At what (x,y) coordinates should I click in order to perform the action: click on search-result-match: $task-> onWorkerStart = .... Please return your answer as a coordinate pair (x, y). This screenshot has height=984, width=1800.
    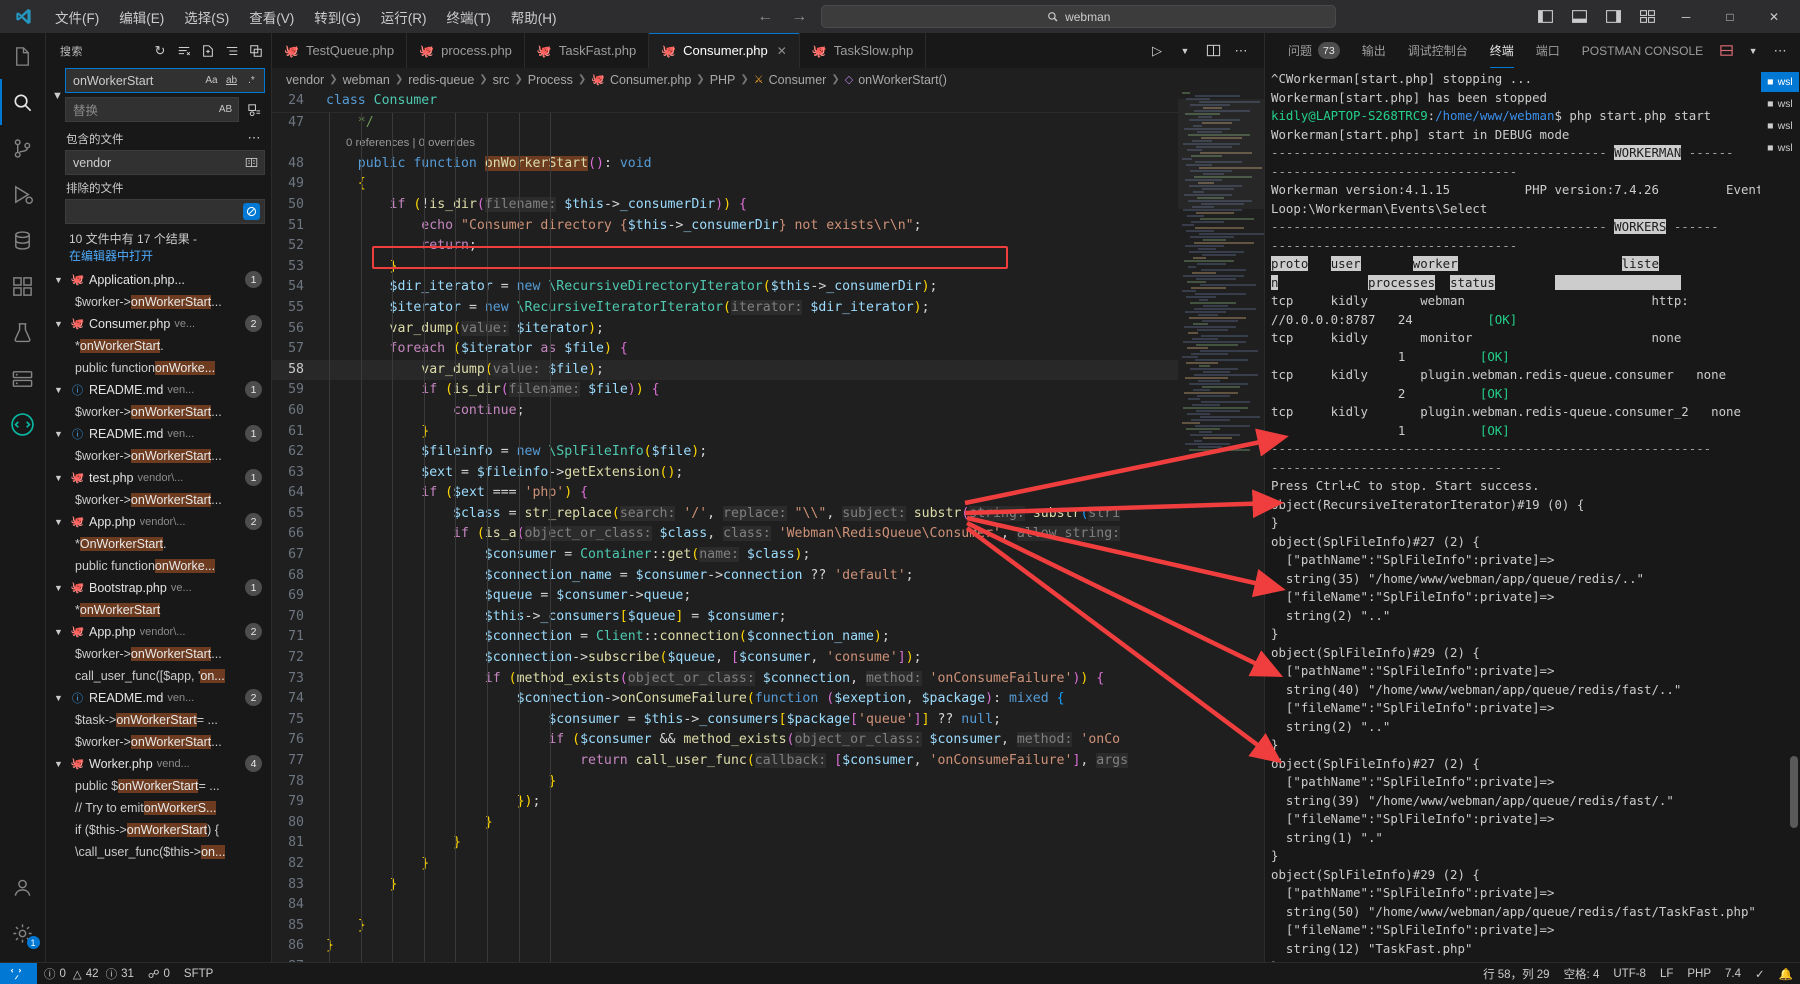
    Looking at the image, I should click on (158, 720).